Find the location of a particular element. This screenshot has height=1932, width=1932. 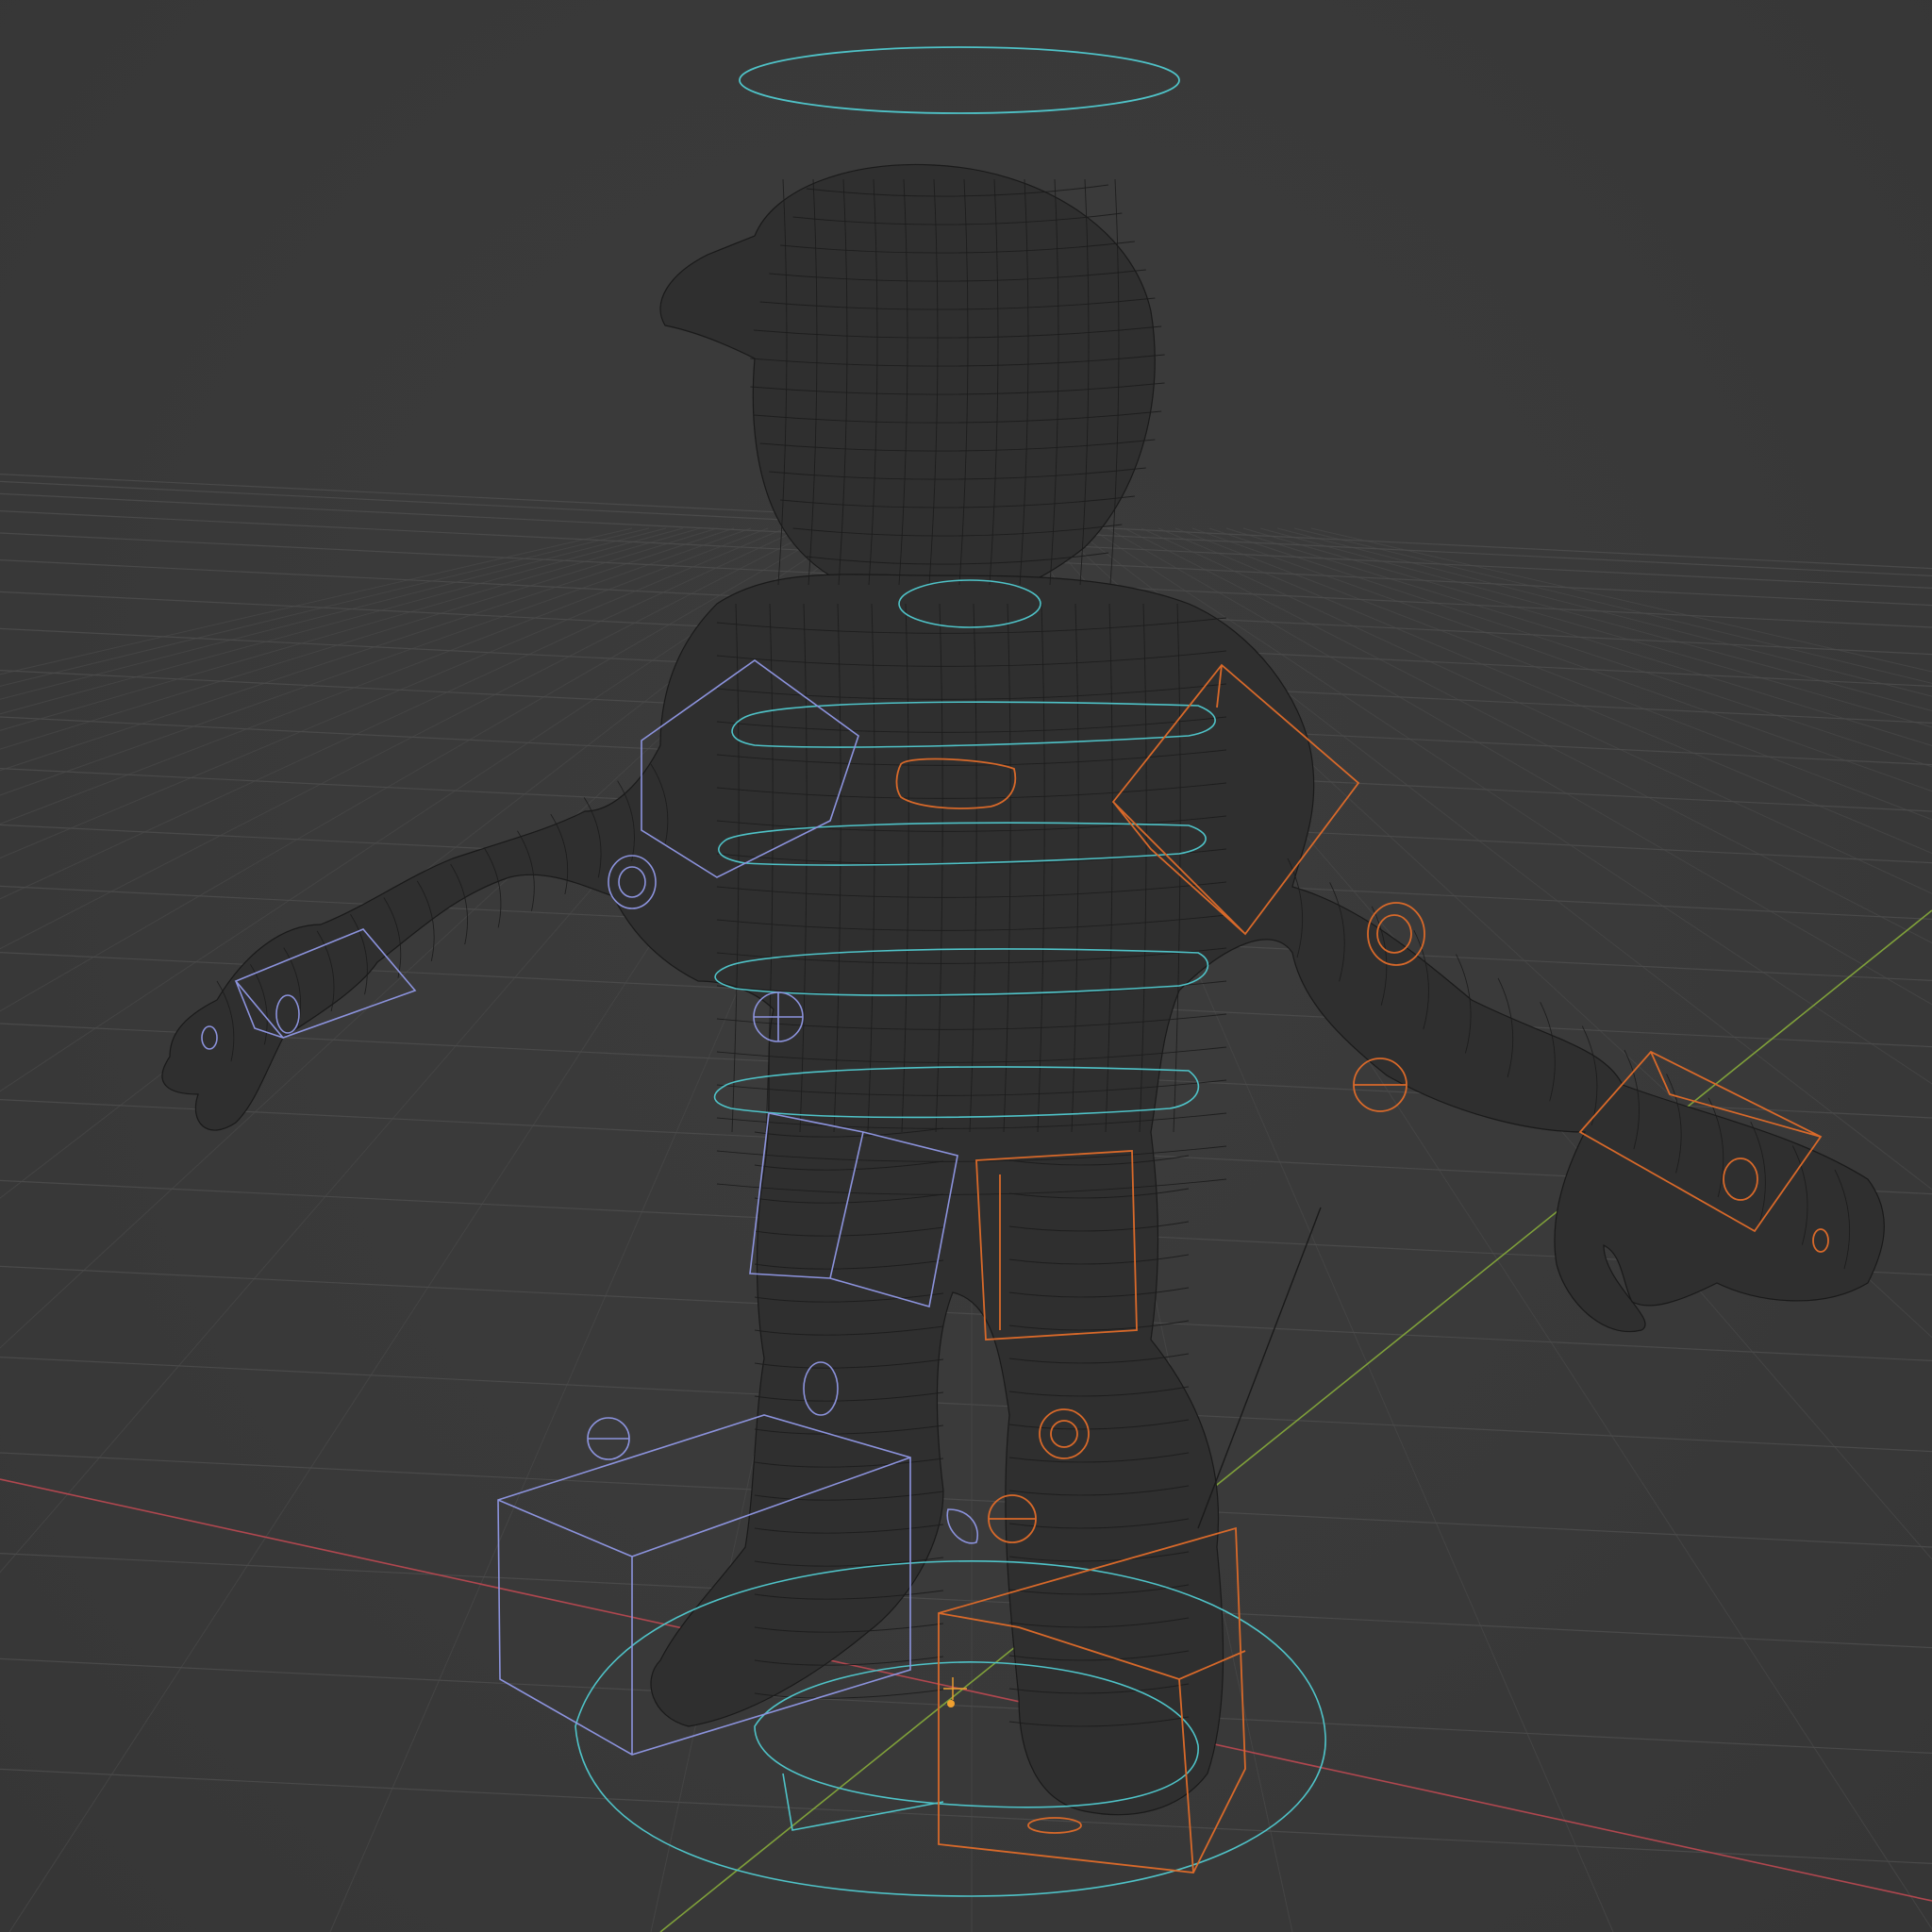

head-control-ring is located at coordinates (959, 80).